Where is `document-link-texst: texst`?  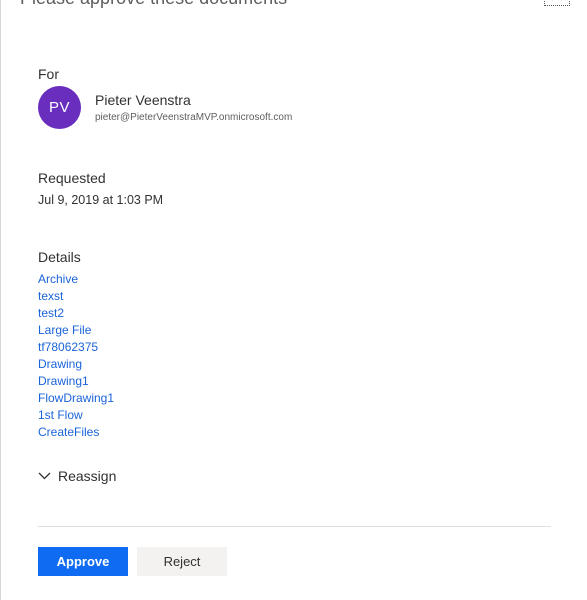
document-link-texst: texst is located at coordinates (50, 296).